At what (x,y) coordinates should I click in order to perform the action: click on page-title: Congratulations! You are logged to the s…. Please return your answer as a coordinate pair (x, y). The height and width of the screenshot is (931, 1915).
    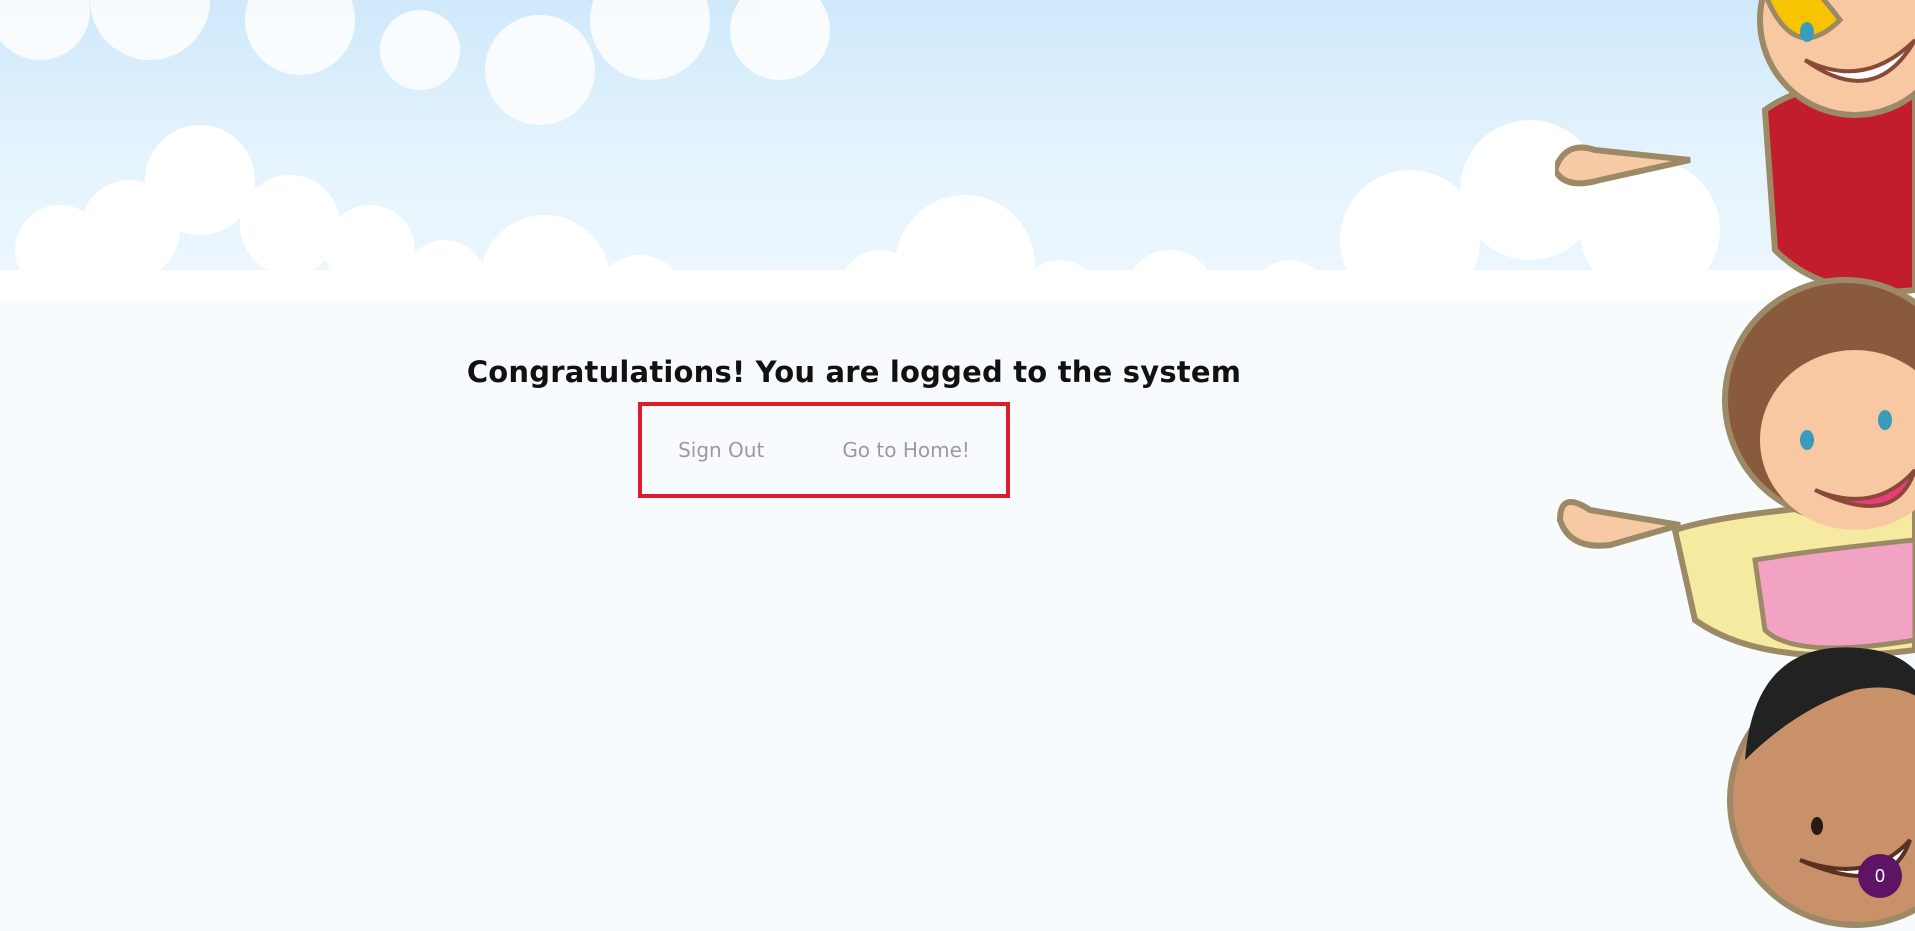
    Looking at the image, I should click on (854, 372).